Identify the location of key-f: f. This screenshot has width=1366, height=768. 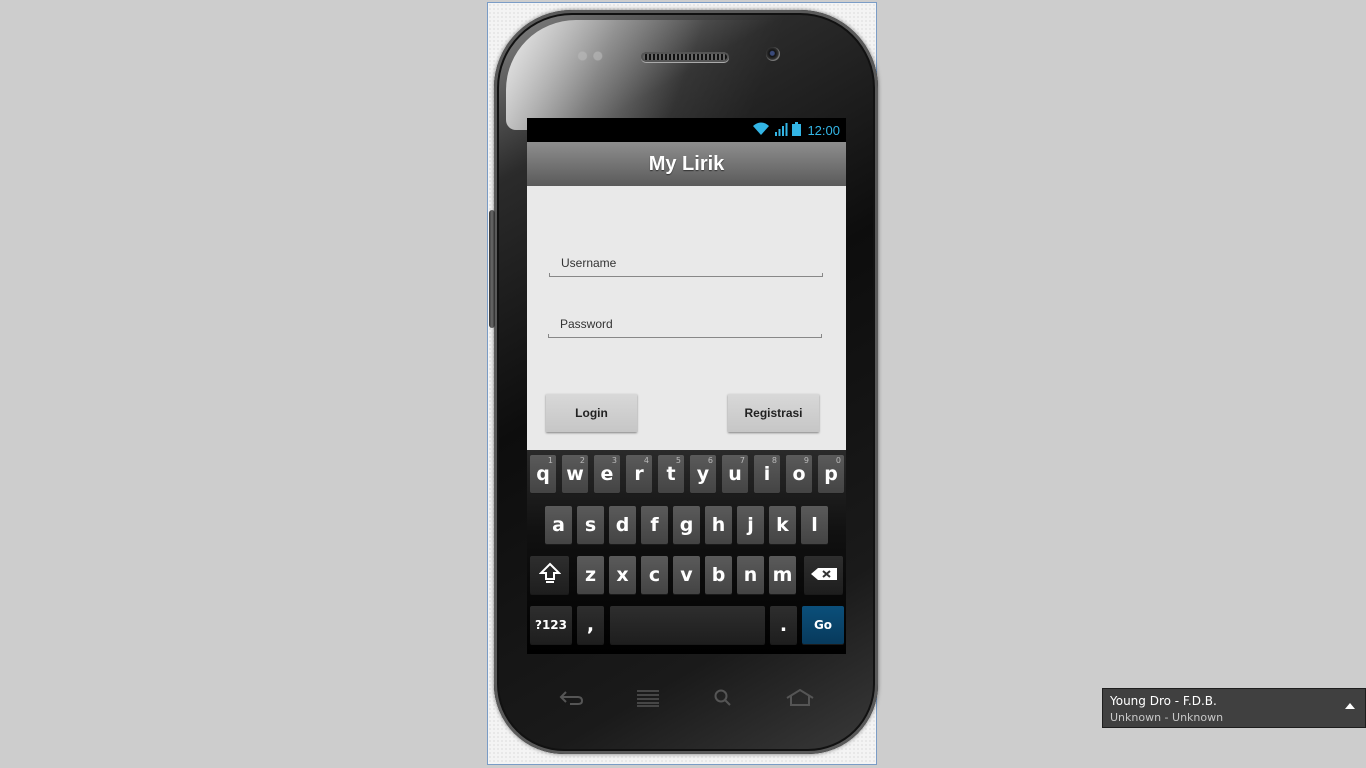
(654, 525).